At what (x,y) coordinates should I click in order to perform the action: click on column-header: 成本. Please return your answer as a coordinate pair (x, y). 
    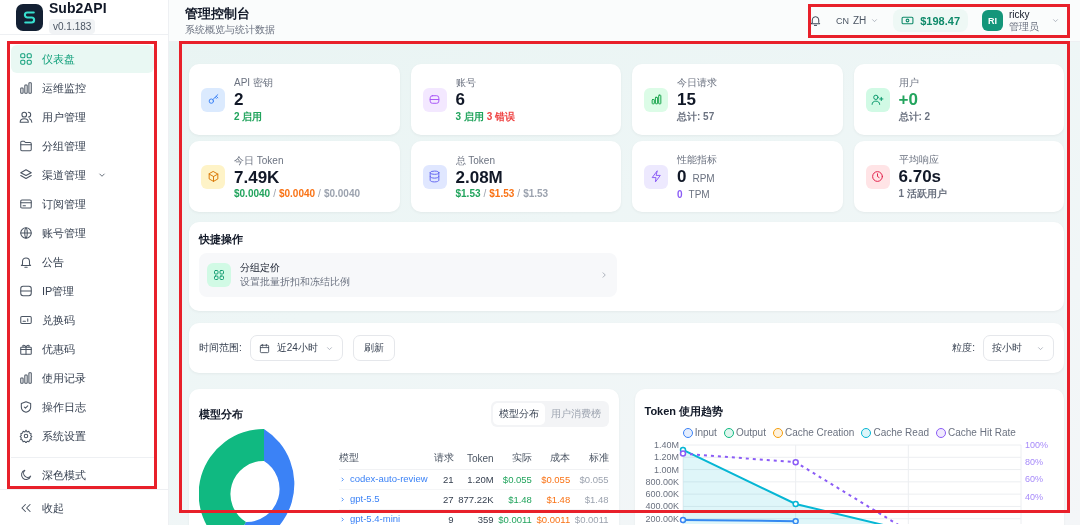
    Looking at the image, I should click on (551, 460).